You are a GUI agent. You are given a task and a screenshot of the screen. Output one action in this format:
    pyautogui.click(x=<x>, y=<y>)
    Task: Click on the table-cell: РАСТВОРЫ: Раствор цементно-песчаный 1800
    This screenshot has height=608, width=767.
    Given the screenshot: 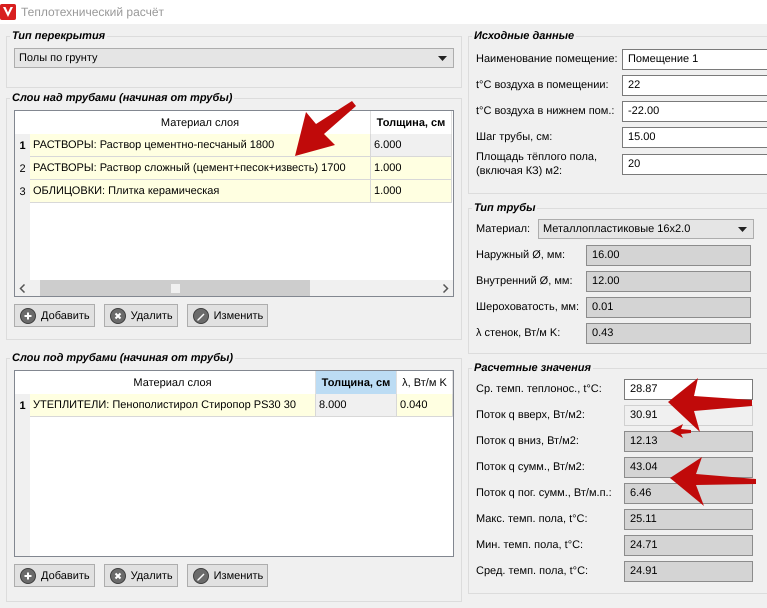 What is the action you would take?
    pyautogui.click(x=200, y=145)
    